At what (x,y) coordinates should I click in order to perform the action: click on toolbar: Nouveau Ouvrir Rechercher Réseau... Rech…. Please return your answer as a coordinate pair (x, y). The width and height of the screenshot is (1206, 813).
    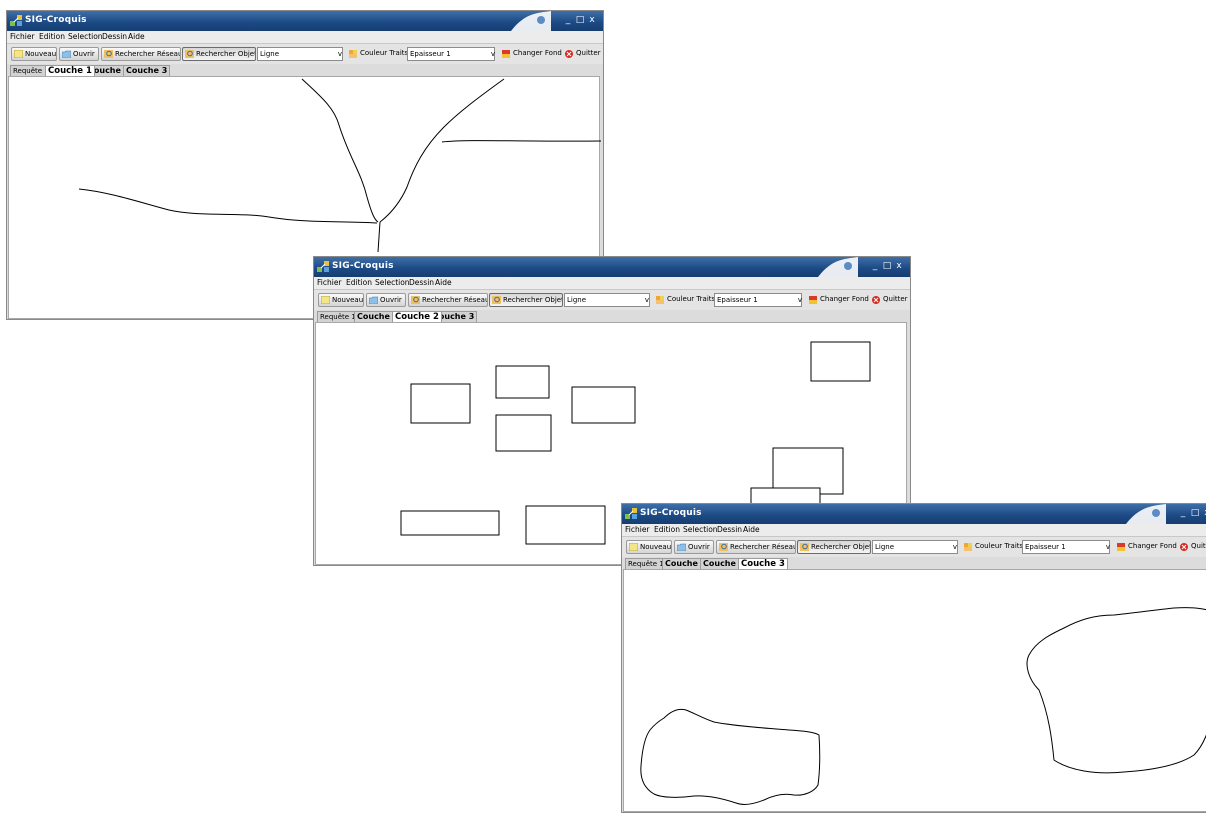
    Looking at the image, I should click on (612, 300).